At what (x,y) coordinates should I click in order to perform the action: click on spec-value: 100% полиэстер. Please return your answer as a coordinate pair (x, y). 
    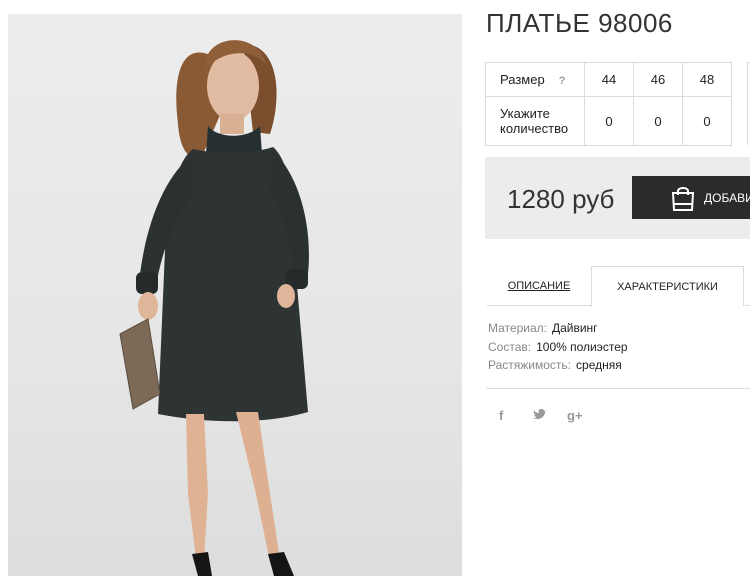
    Looking at the image, I should click on (582, 346).